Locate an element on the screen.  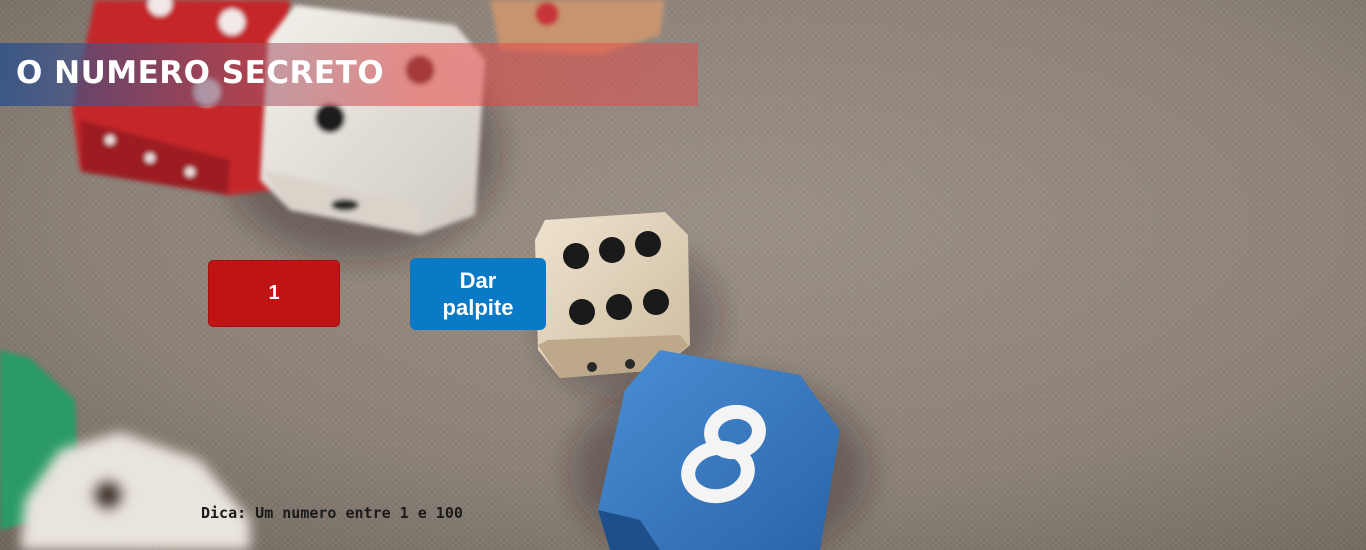
guess-button: Dar palpite is located at coordinates (478, 294).